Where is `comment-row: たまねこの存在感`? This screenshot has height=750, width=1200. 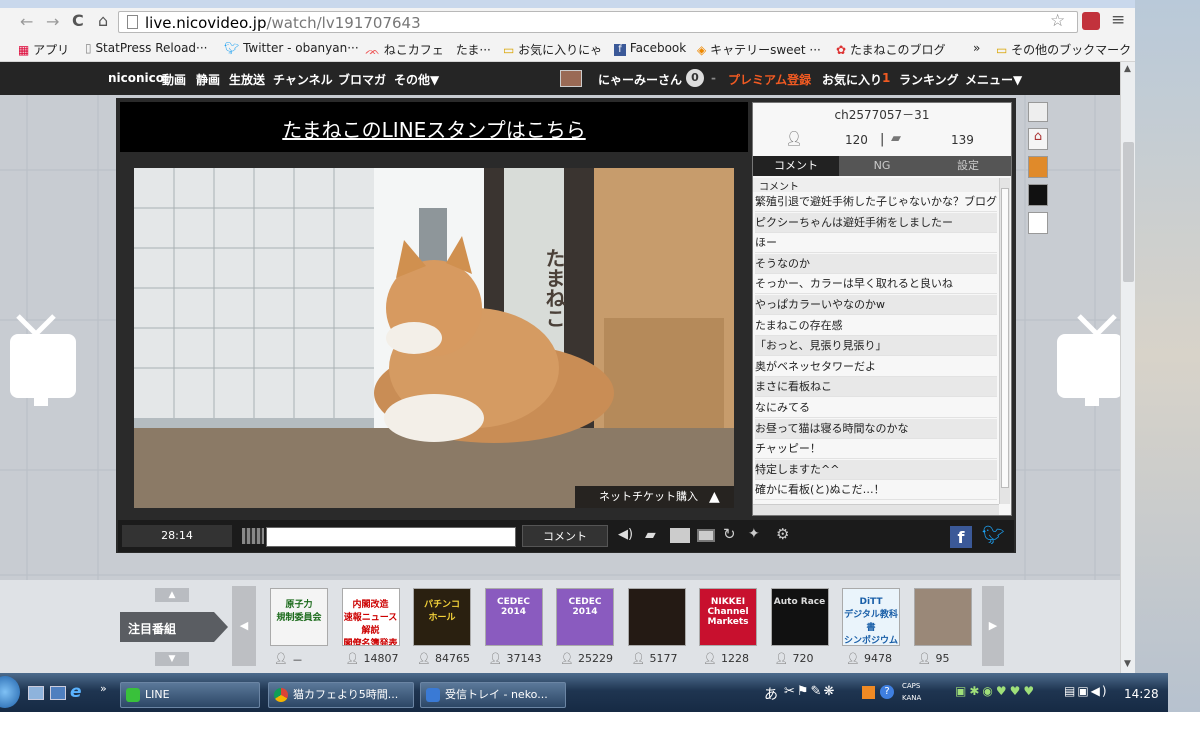 comment-row: たまねこの存在感 is located at coordinates (876, 326).